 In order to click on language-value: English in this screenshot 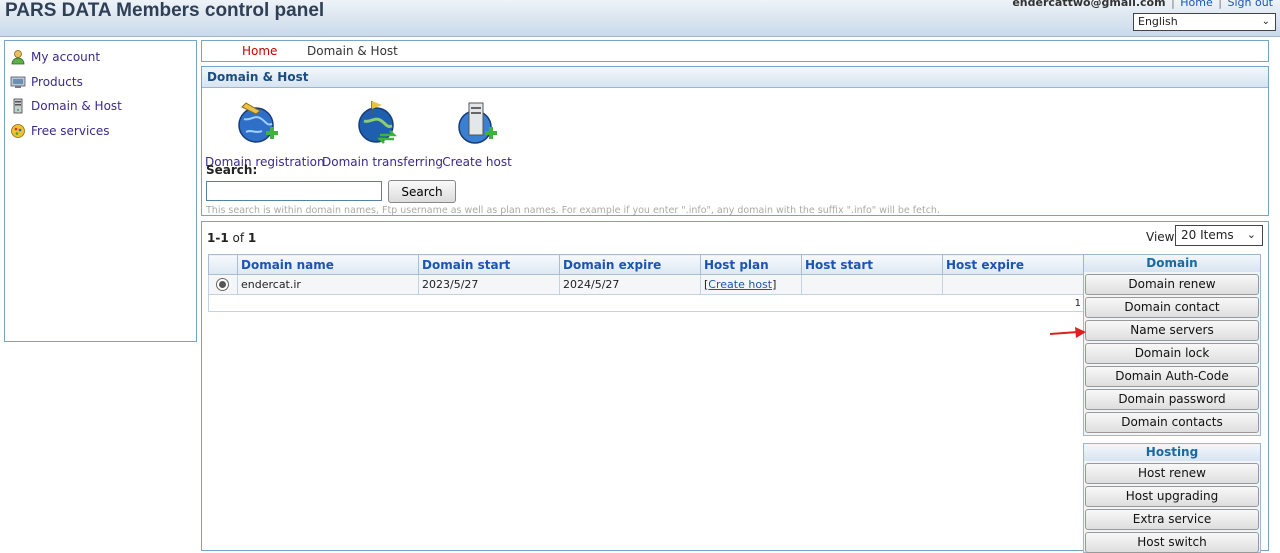, I will do `click(1158, 21)`.